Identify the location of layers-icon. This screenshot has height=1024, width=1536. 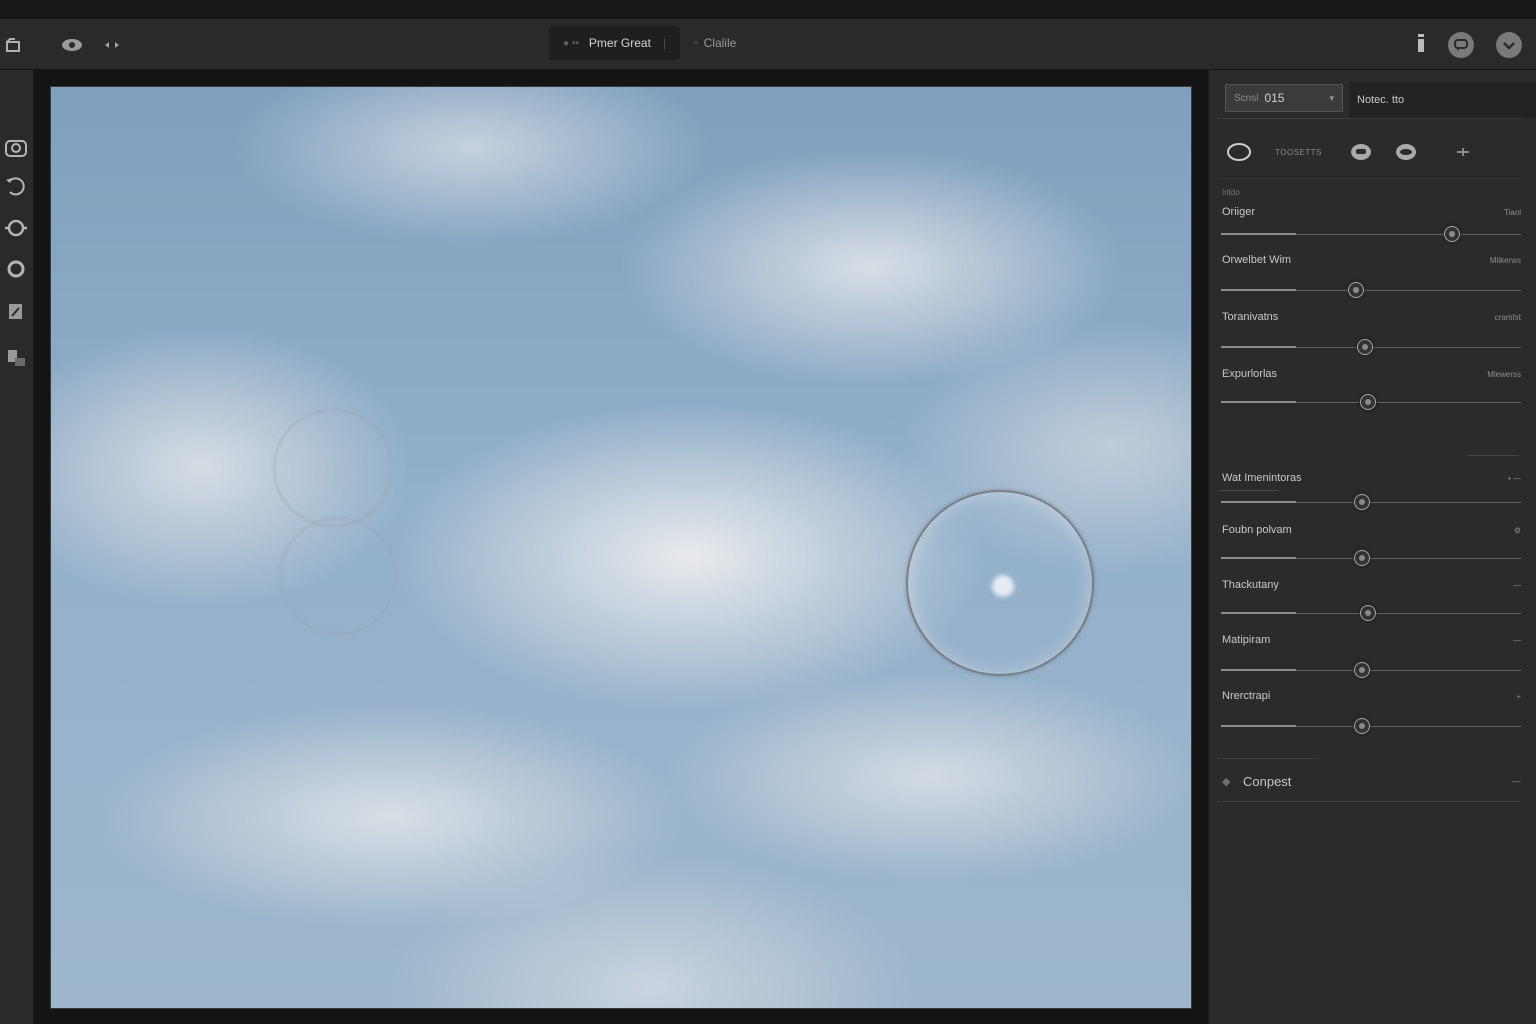
(16, 358).